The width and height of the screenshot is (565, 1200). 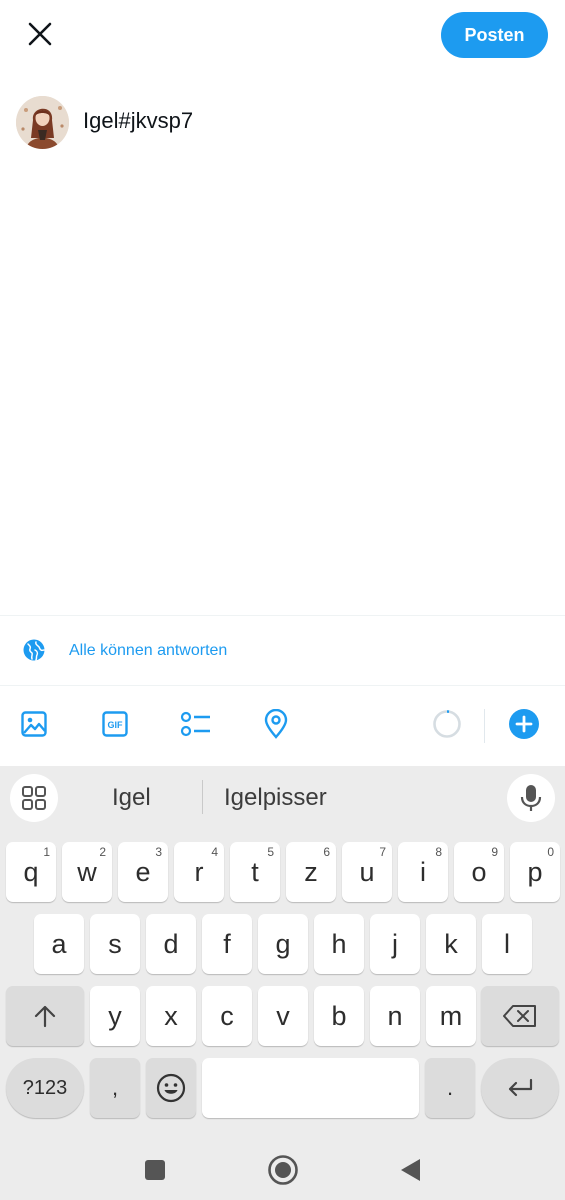 What do you see at coordinates (423, 872) in the screenshot?
I see `key-i: i8` at bounding box center [423, 872].